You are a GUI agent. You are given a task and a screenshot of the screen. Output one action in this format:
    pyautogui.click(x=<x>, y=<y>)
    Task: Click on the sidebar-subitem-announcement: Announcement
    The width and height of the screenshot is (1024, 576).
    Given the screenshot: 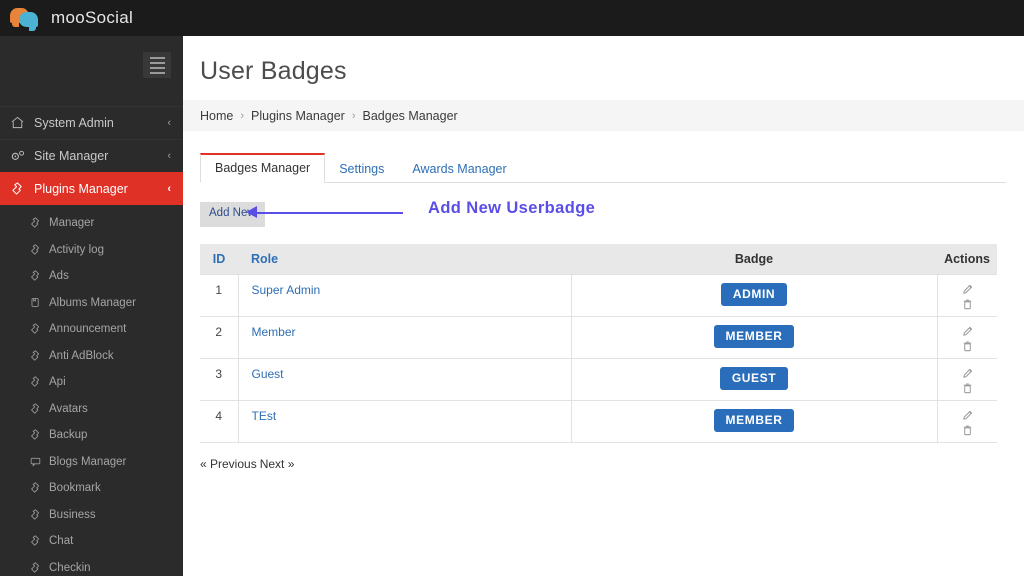 What is the action you would take?
    pyautogui.click(x=91, y=329)
    